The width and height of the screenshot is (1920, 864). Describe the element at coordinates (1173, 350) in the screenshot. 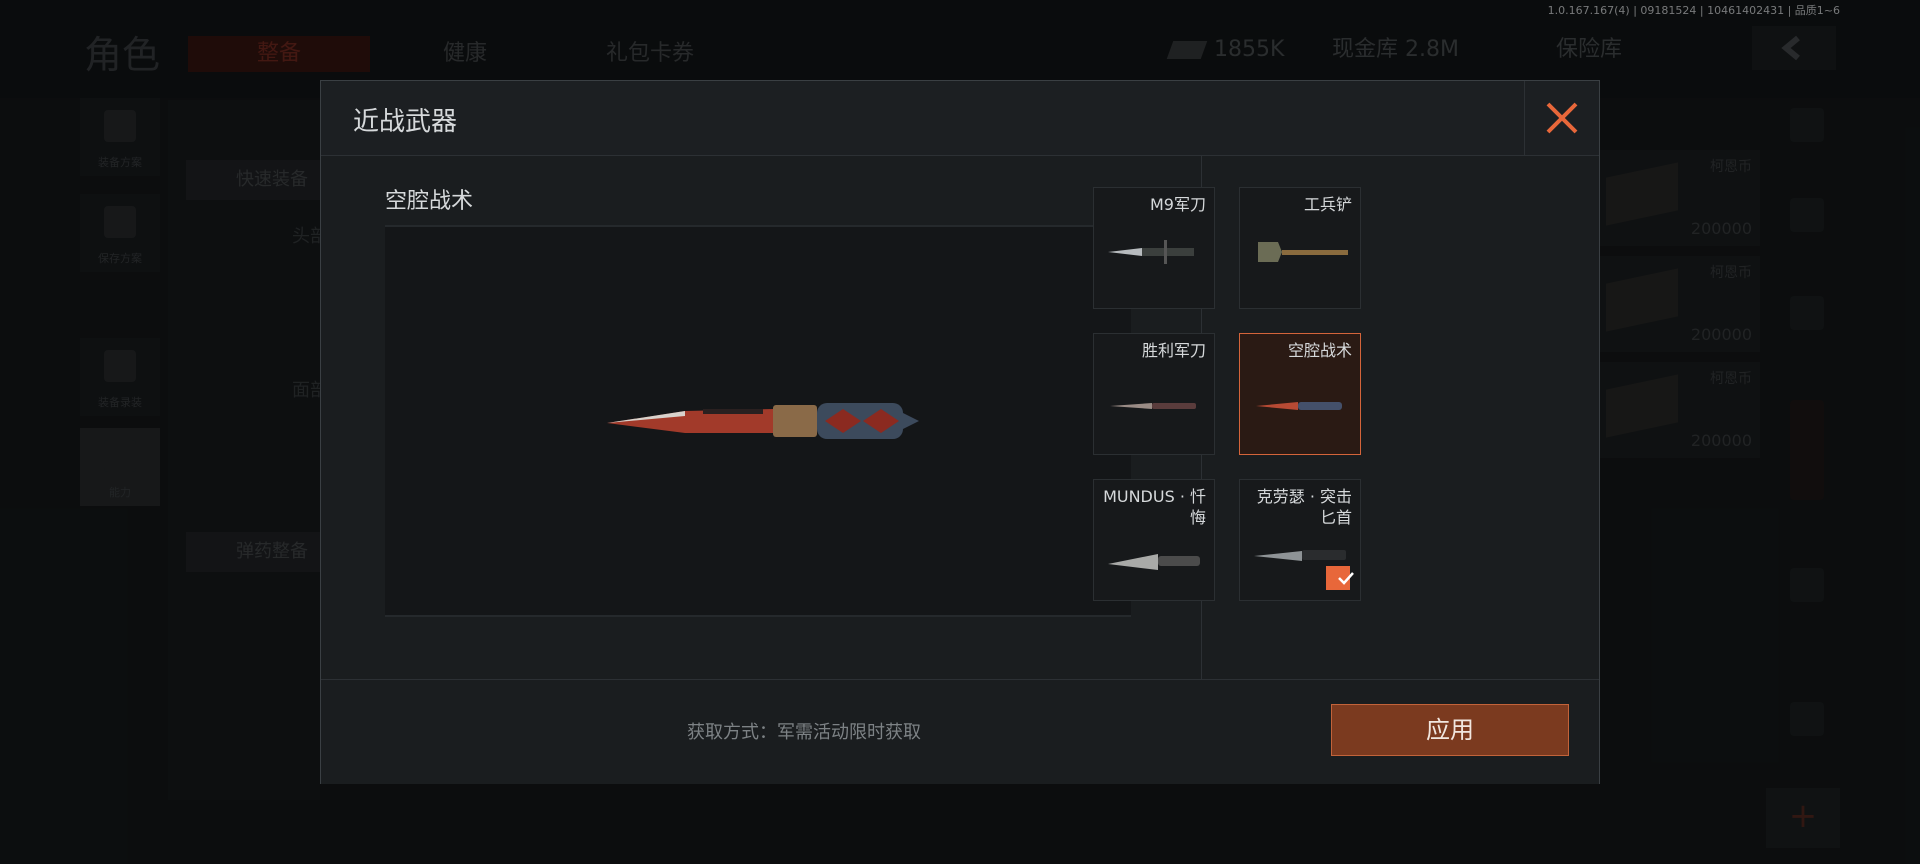

I see `weapon-card-name: 胜利军刀` at that location.